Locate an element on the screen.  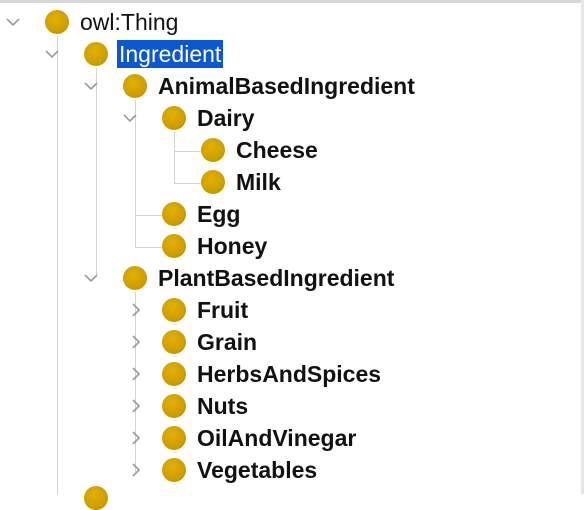
tree-node-label: Grain is located at coordinates (227, 342).